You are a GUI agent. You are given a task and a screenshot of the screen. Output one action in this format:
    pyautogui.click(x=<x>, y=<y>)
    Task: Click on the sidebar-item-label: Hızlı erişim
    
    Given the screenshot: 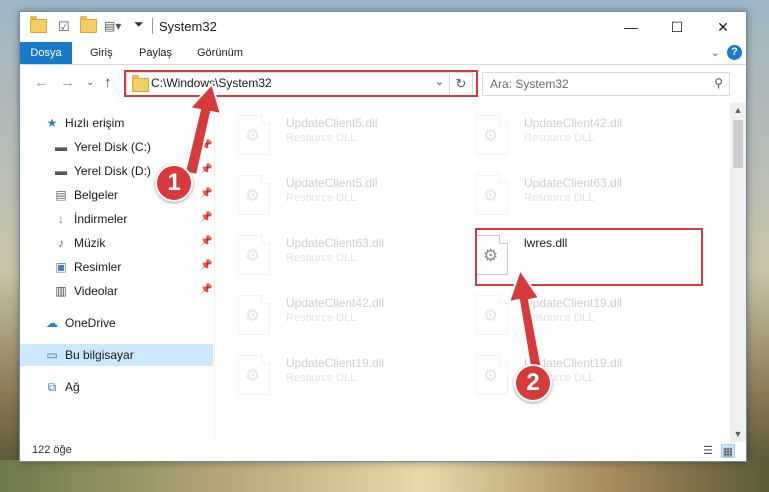 What is the action you would take?
    pyautogui.click(x=95, y=123)
    